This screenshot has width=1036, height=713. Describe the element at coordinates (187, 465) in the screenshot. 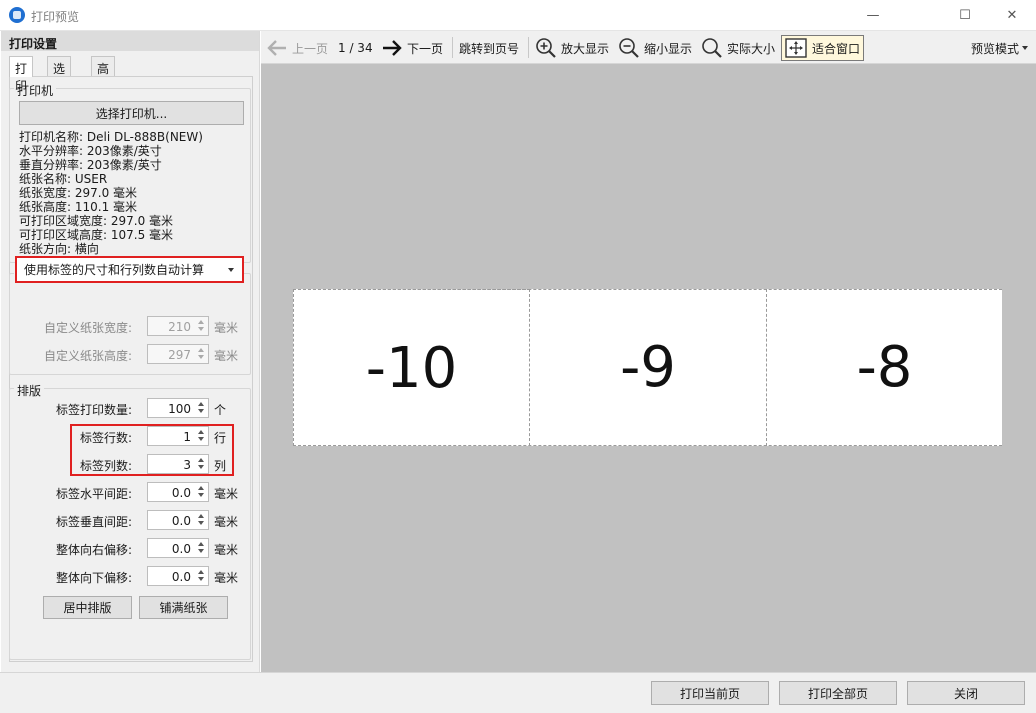

I see `label-cols-value: 3` at that location.